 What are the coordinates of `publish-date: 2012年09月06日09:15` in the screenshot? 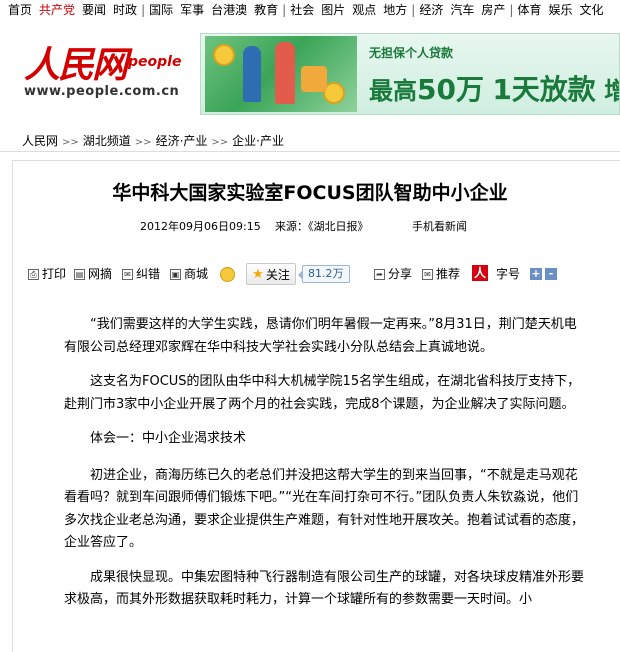 It's located at (200, 226).